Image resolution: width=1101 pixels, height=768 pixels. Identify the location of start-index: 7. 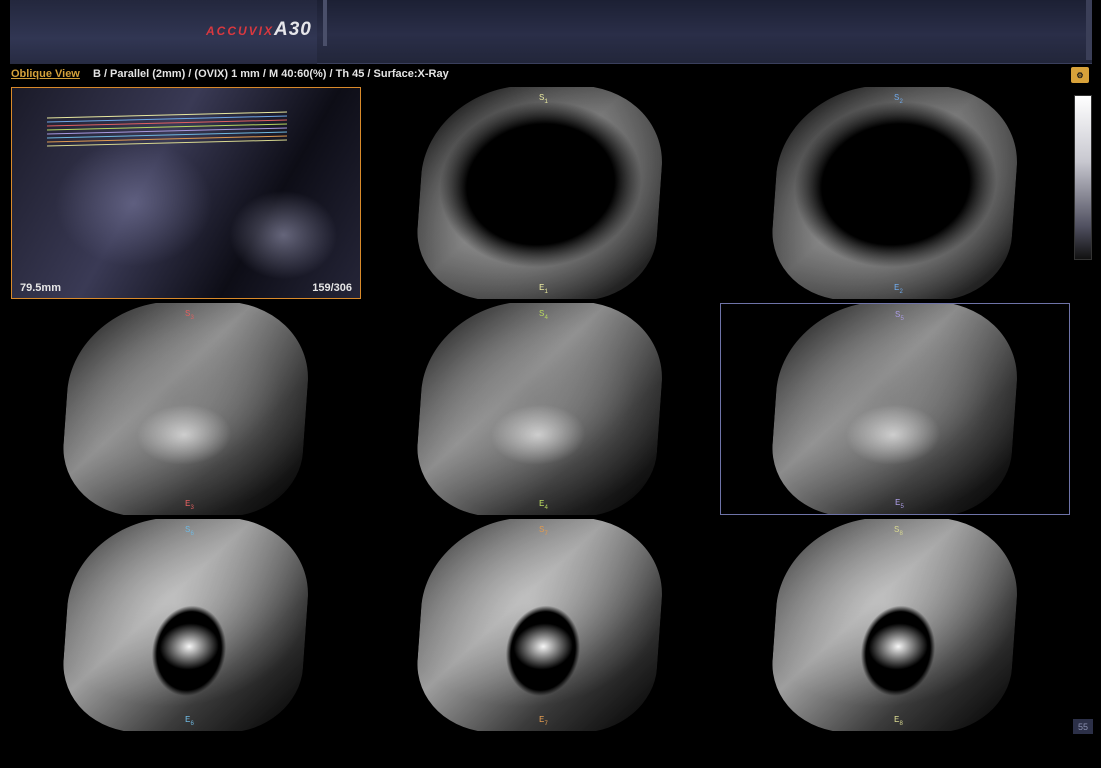
(546, 533).